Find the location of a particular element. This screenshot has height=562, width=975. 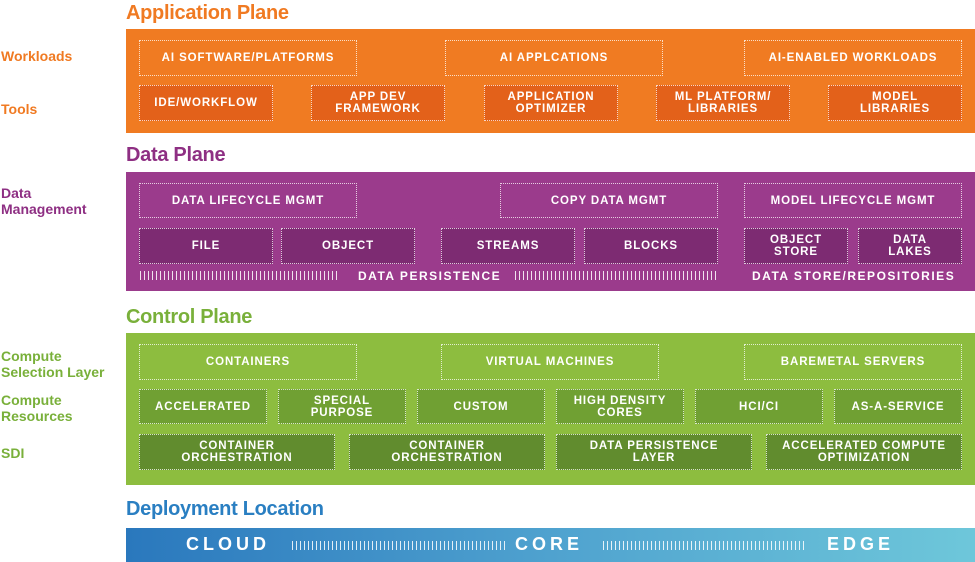

sdi-box: ACCELERATED COMPUTE OPTIMIZATION is located at coordinates (864, 452).